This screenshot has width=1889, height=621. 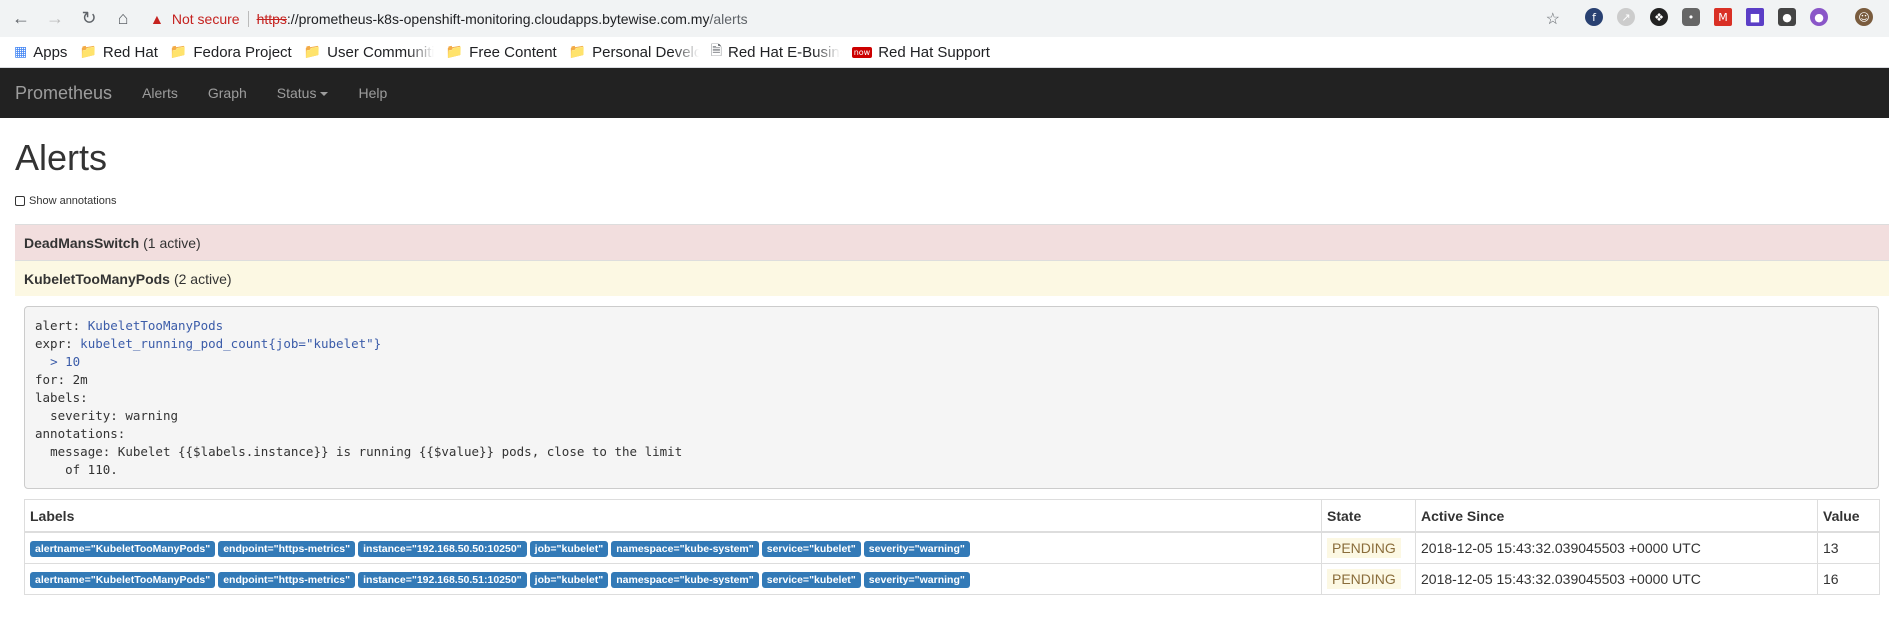 What do you see at coordinates (230, 343) in the screenshot?
I see `rule-expr-link: kubelet_running_pod_count{job="kubelet"}` at bounding box center [230, 343].